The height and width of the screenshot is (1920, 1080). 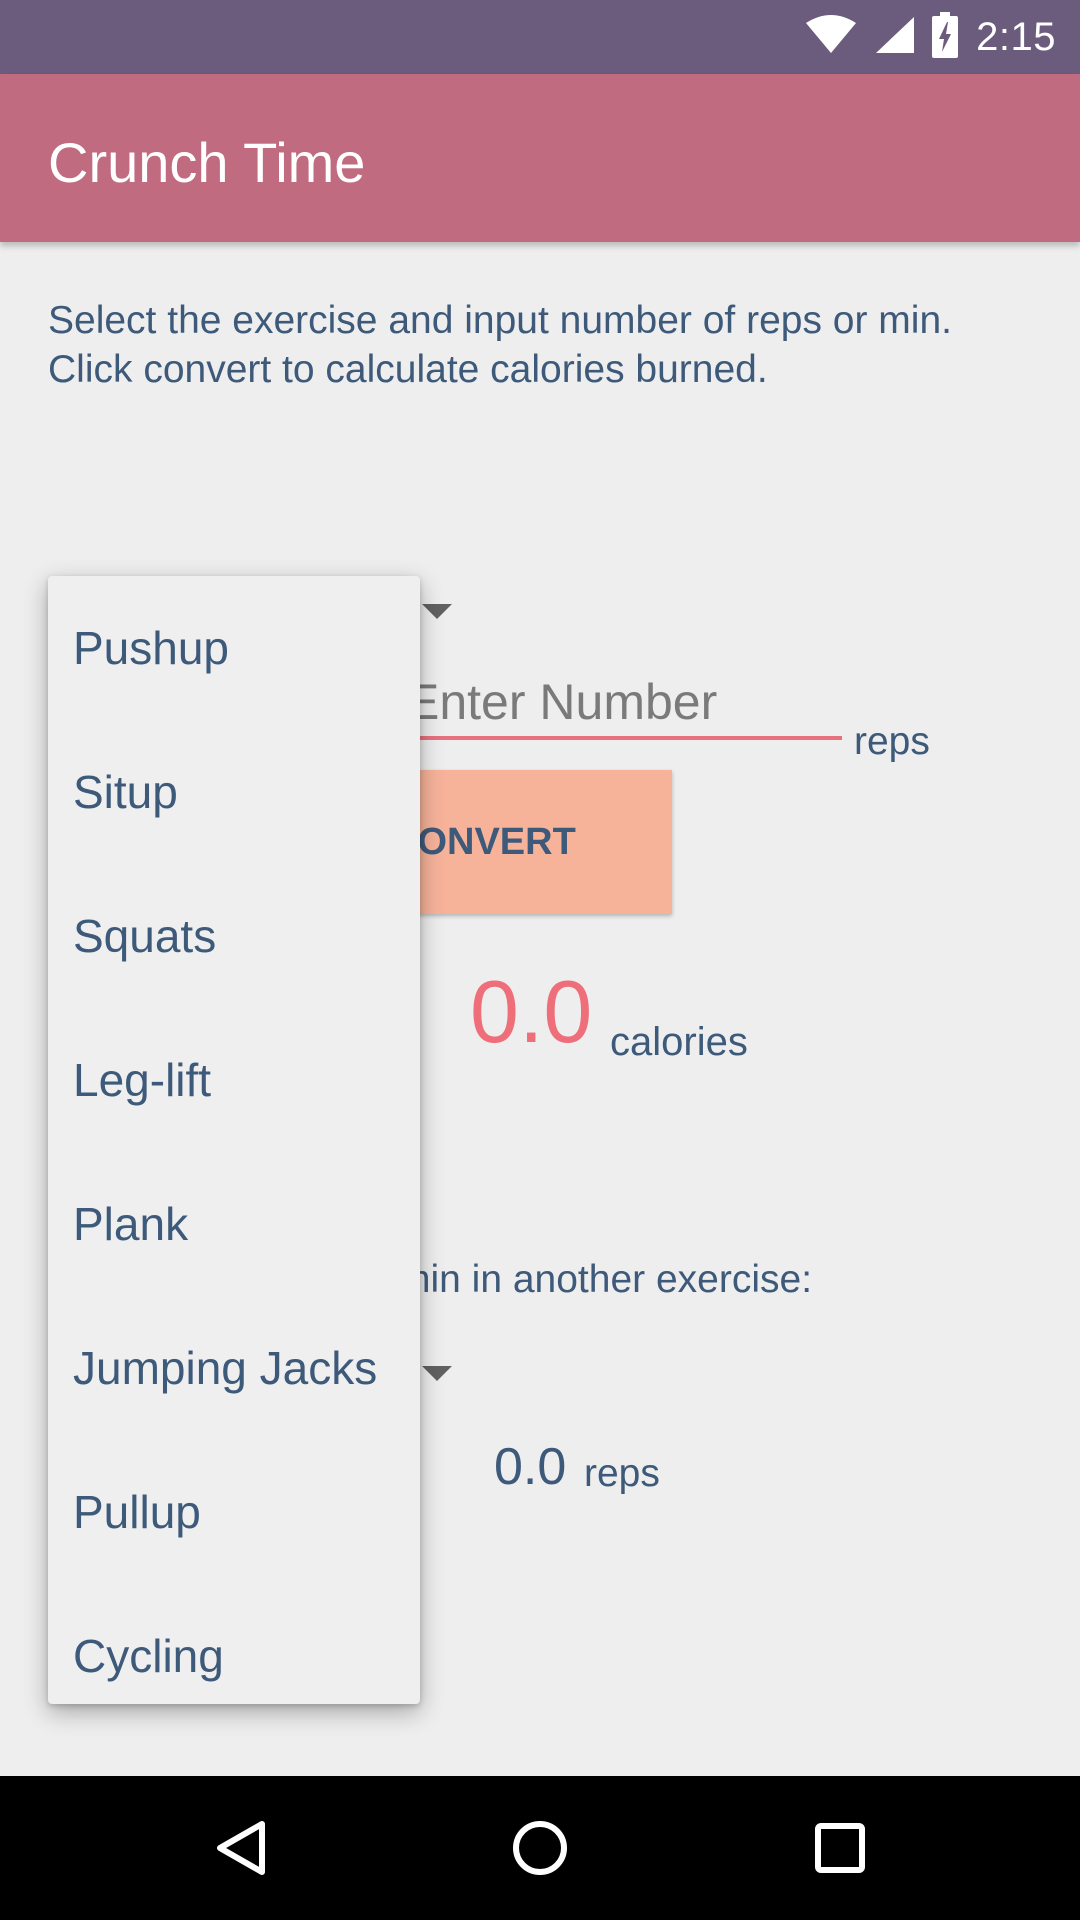 I want to click on calories-label: calories, so click(x=679, y=1042).